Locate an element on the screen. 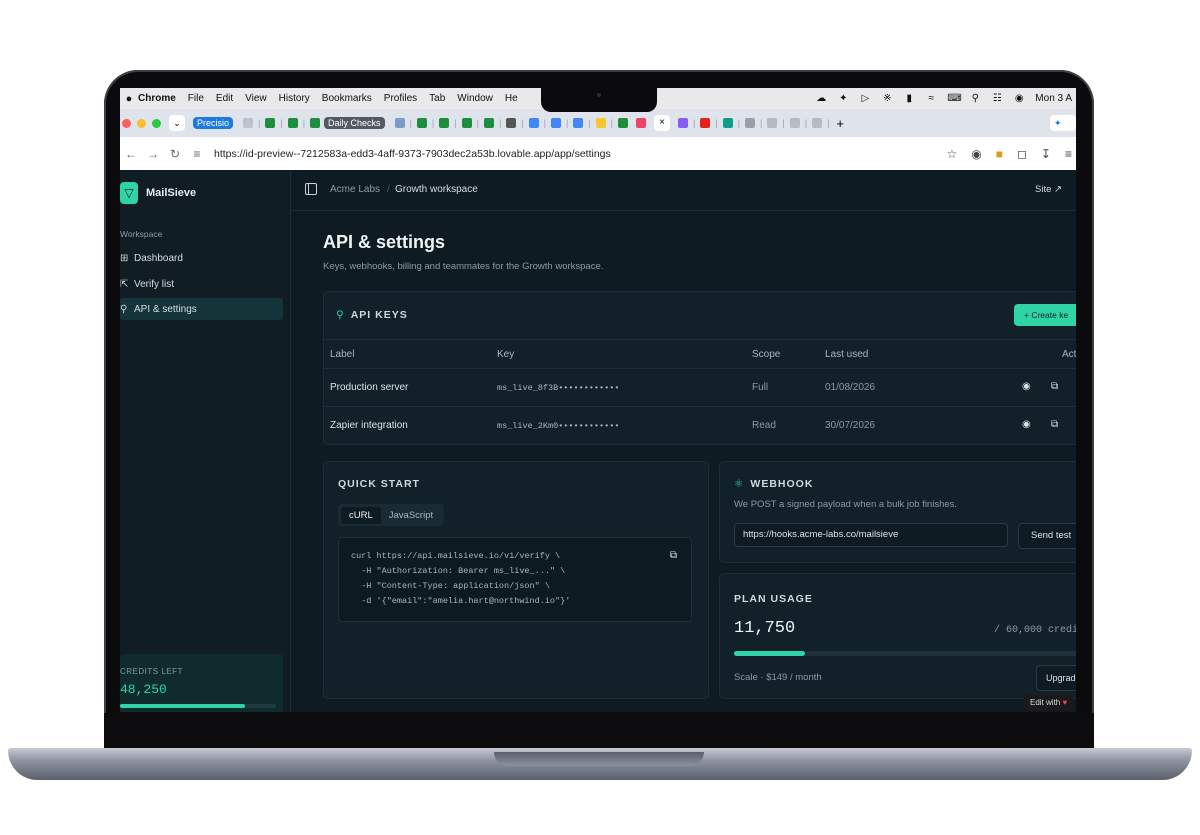 This screenshot has height=835, width=1200. new-tab-icon: + is located at coordinates (840, 123).